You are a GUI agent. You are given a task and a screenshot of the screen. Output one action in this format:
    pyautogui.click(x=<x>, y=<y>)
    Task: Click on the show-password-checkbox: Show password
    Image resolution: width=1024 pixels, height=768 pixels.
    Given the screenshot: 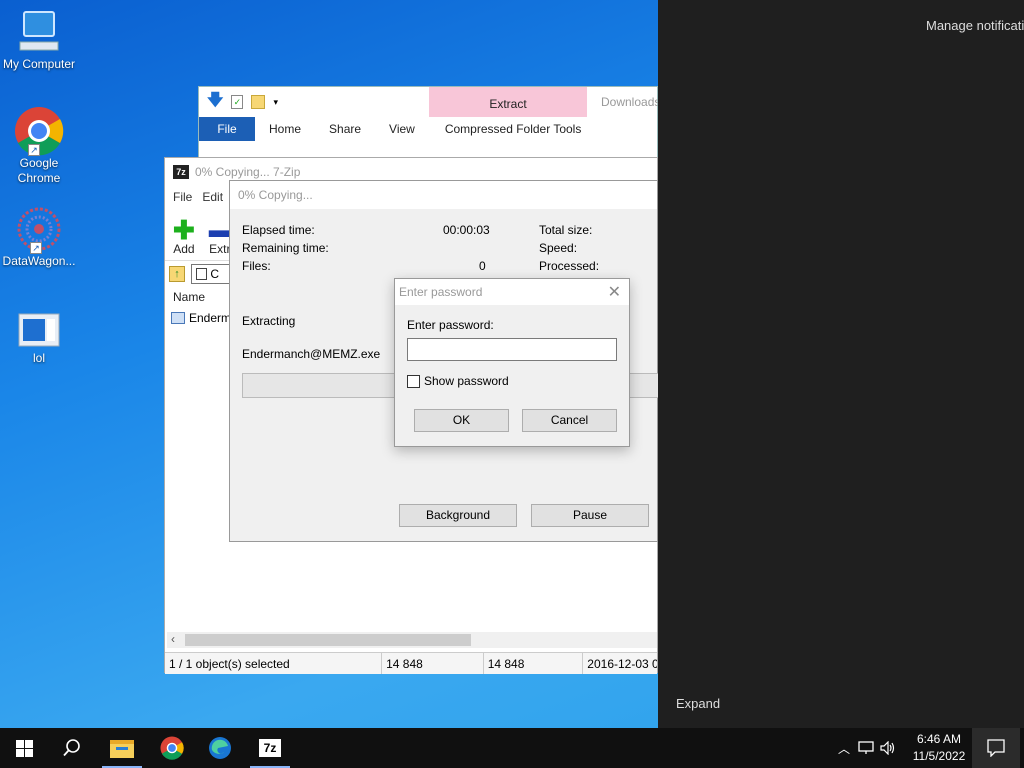 What is the action you would take?
    pyautogui.click(x=458, y=381)
    